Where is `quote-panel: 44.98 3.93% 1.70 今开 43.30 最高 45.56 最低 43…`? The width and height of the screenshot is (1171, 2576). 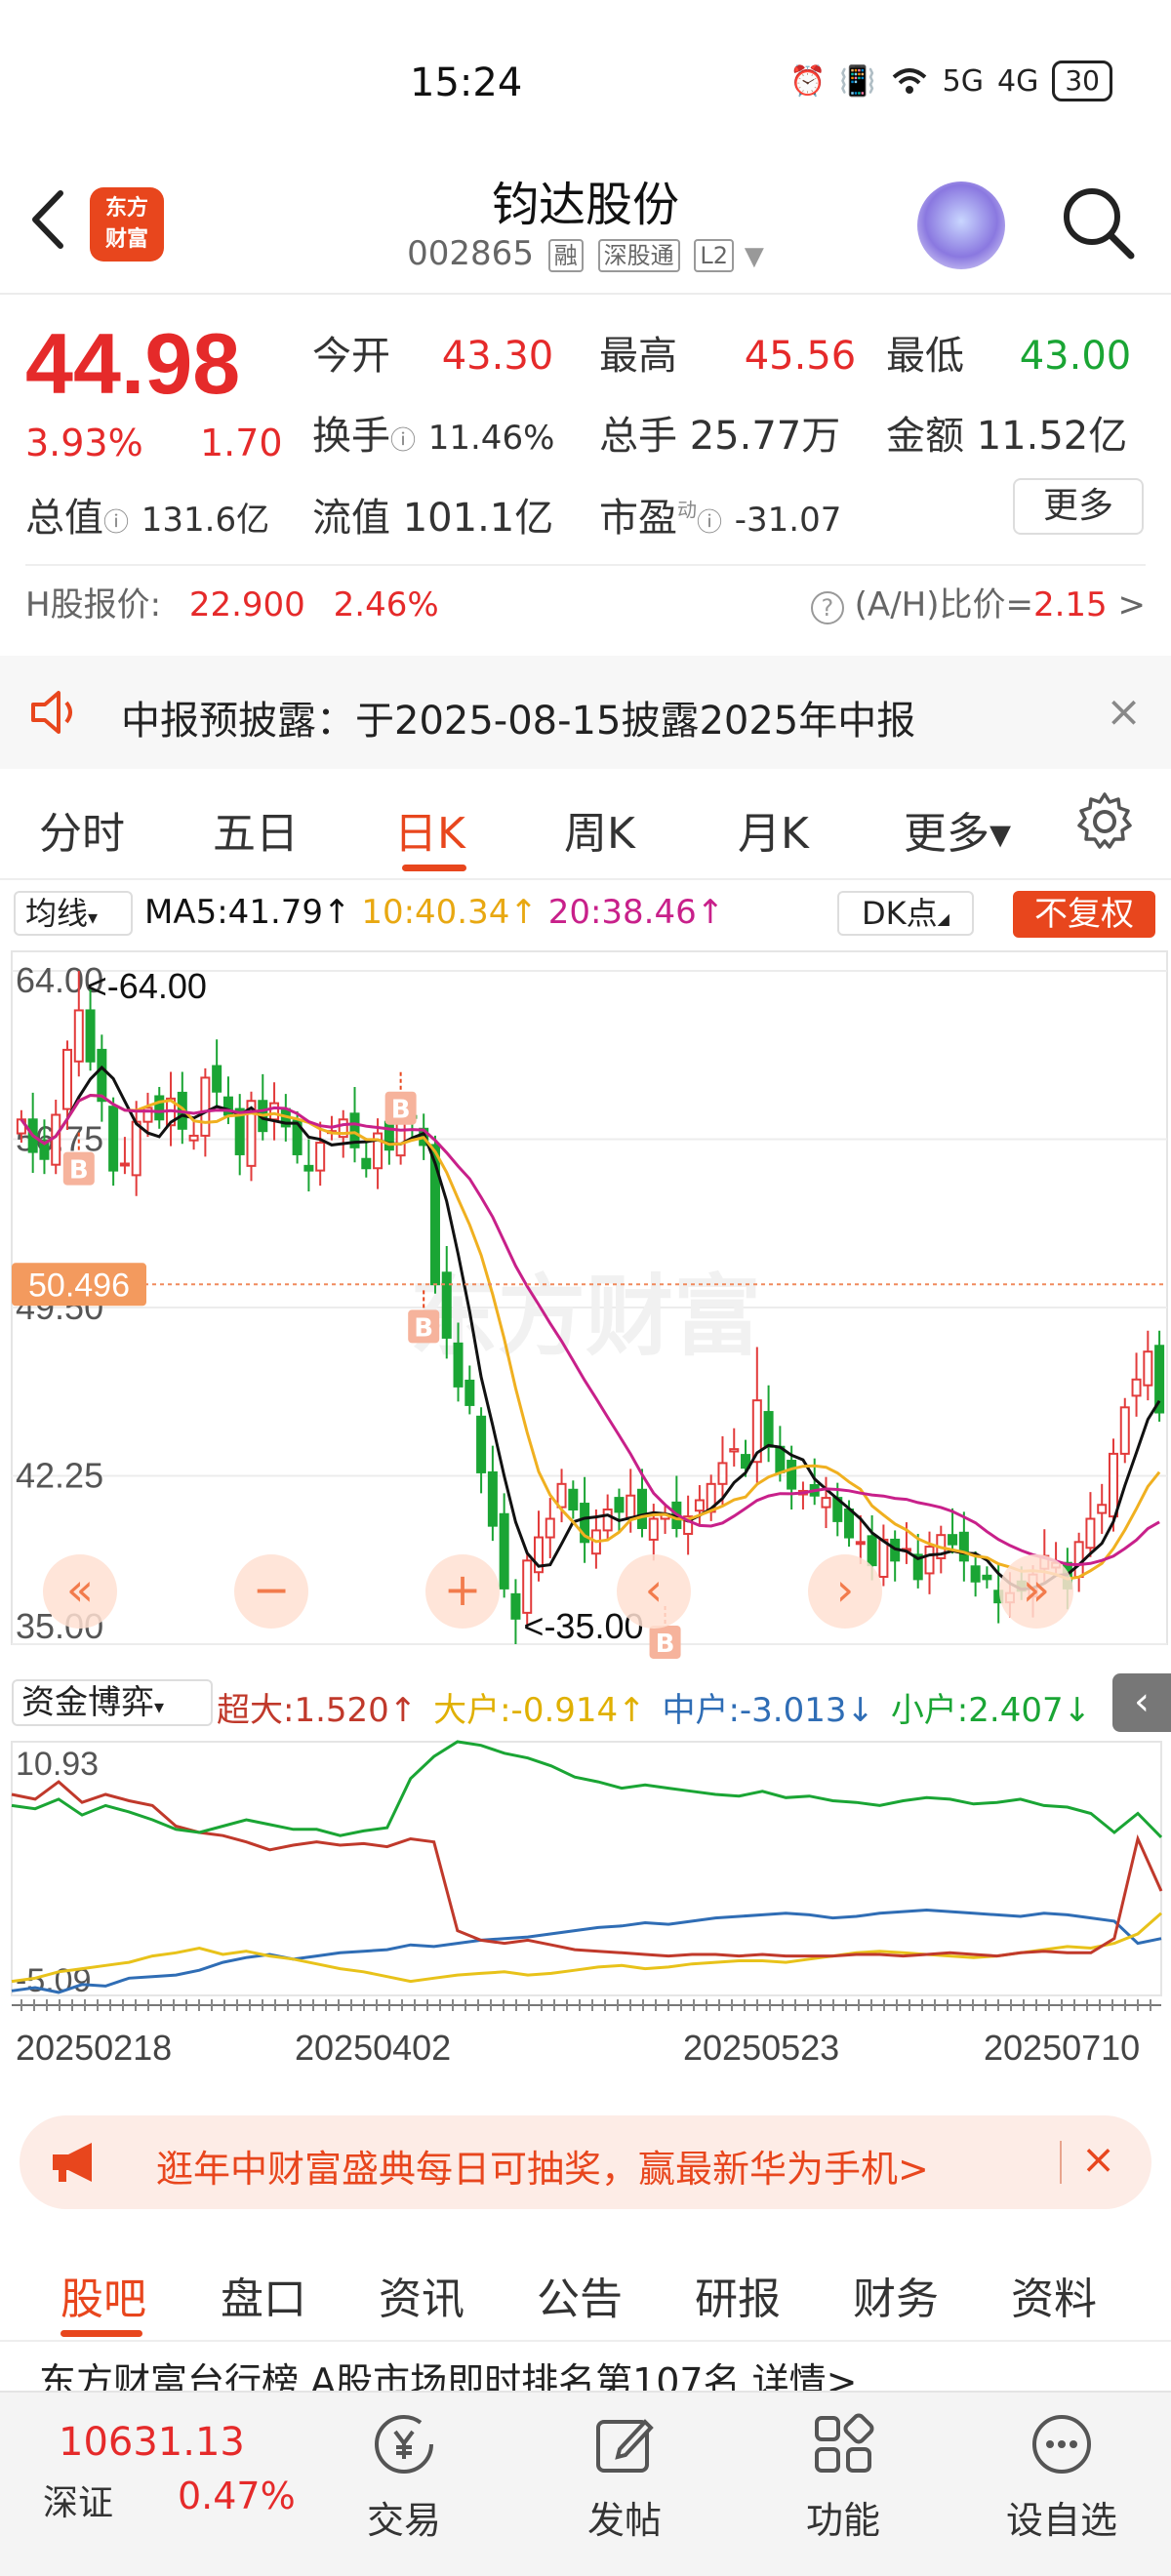 quote-panel: 44.98 3.93% 1.70 今开 43.30 最高 45.56 最低 43… is located at coordinates (585, 475).